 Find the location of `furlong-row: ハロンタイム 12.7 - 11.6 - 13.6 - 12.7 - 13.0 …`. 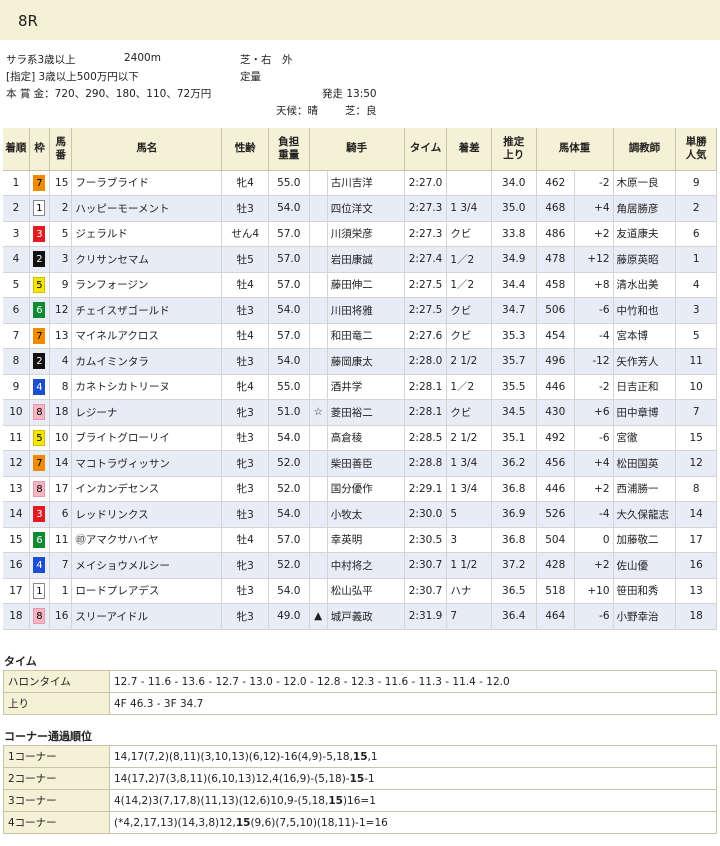

furlong-row: ハロンタイム 12.7 - 11.6 - 13.6 - 12.7 - 13.0 … is located at coordinates (360, 681).